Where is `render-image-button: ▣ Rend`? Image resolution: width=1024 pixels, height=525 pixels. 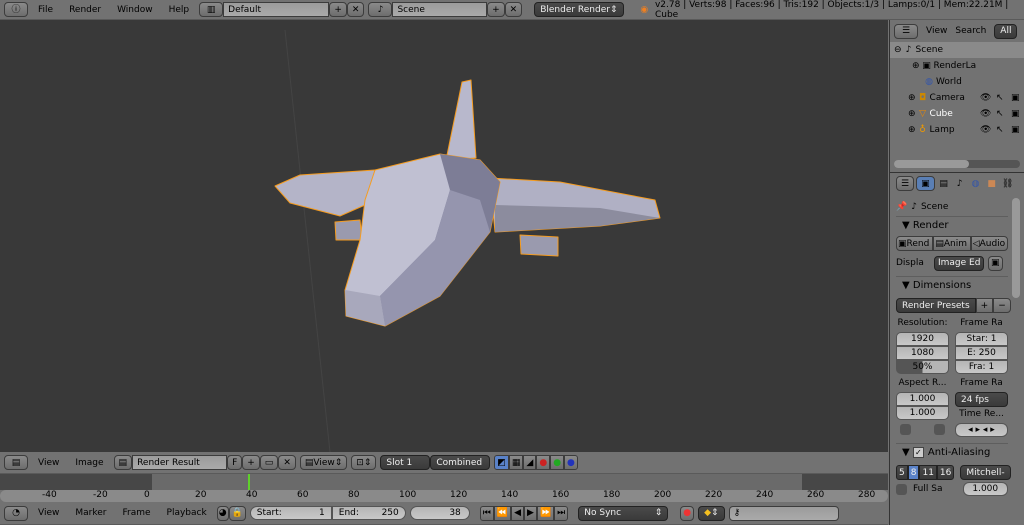 render-image-button: ▣ Rend is located at coordinates (915, 243).